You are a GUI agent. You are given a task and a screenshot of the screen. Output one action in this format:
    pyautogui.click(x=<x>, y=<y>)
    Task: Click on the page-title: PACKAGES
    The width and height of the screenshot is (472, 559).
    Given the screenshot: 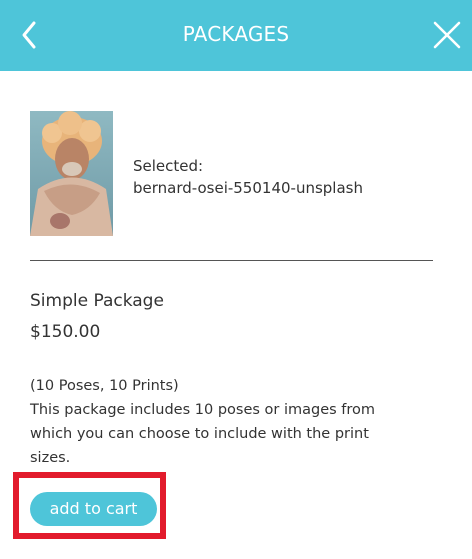 What is the action you would take?
    pyautogui.click(x=236, y=34)
    